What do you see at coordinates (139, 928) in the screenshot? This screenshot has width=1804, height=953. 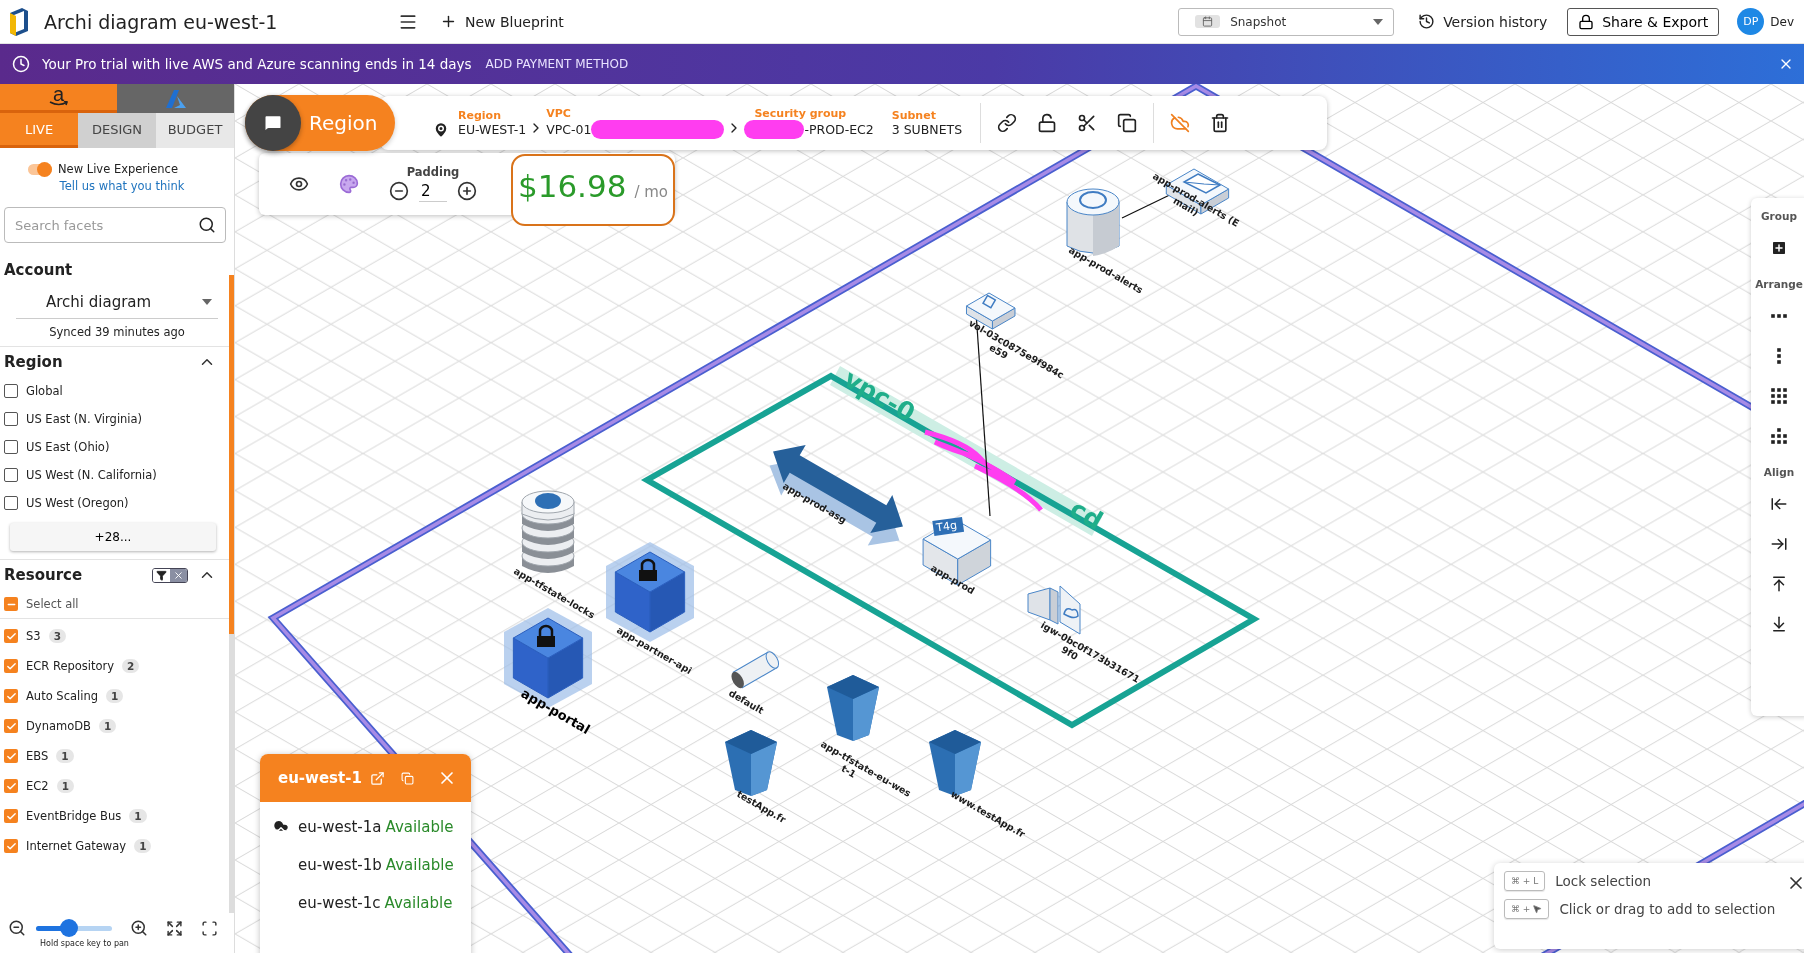 I see `zoom-in-icon` at bounding box center [139, 928].